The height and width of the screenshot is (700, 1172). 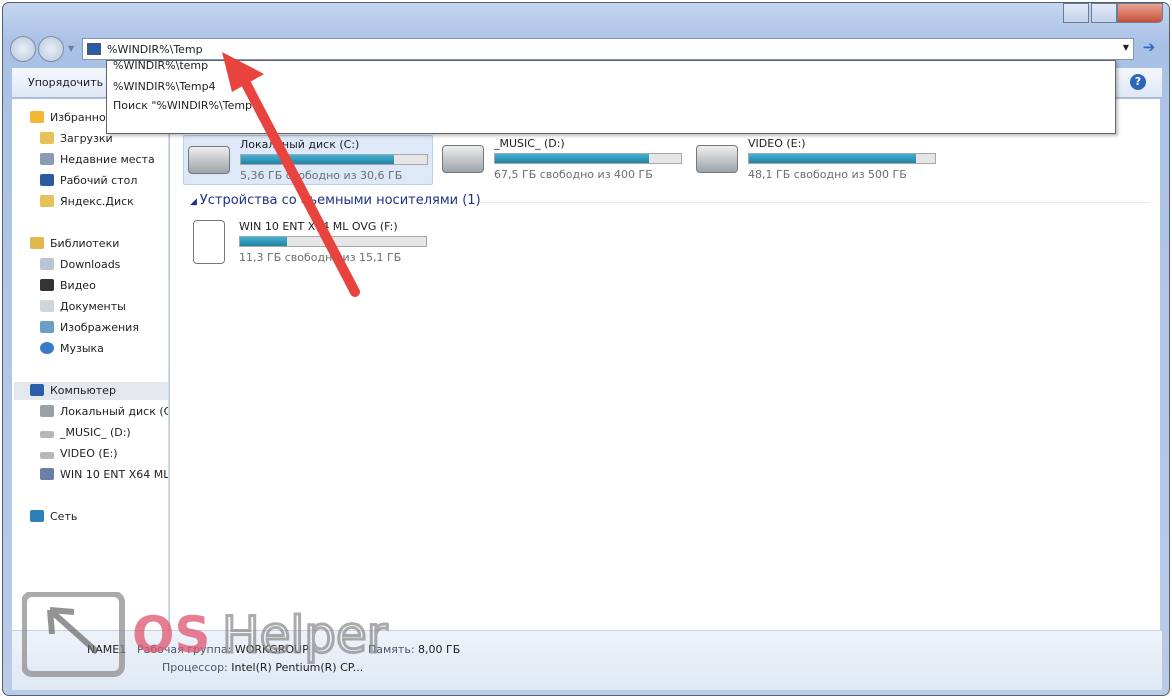 I want to click on sidebar-label: VIDEO (E:), so click(x=89, y=453).